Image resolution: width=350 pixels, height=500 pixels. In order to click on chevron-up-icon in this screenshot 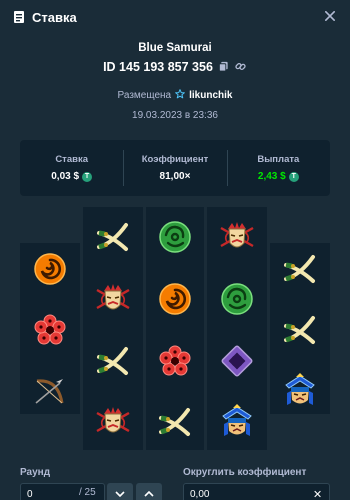, I will do `click(149, 494)`.